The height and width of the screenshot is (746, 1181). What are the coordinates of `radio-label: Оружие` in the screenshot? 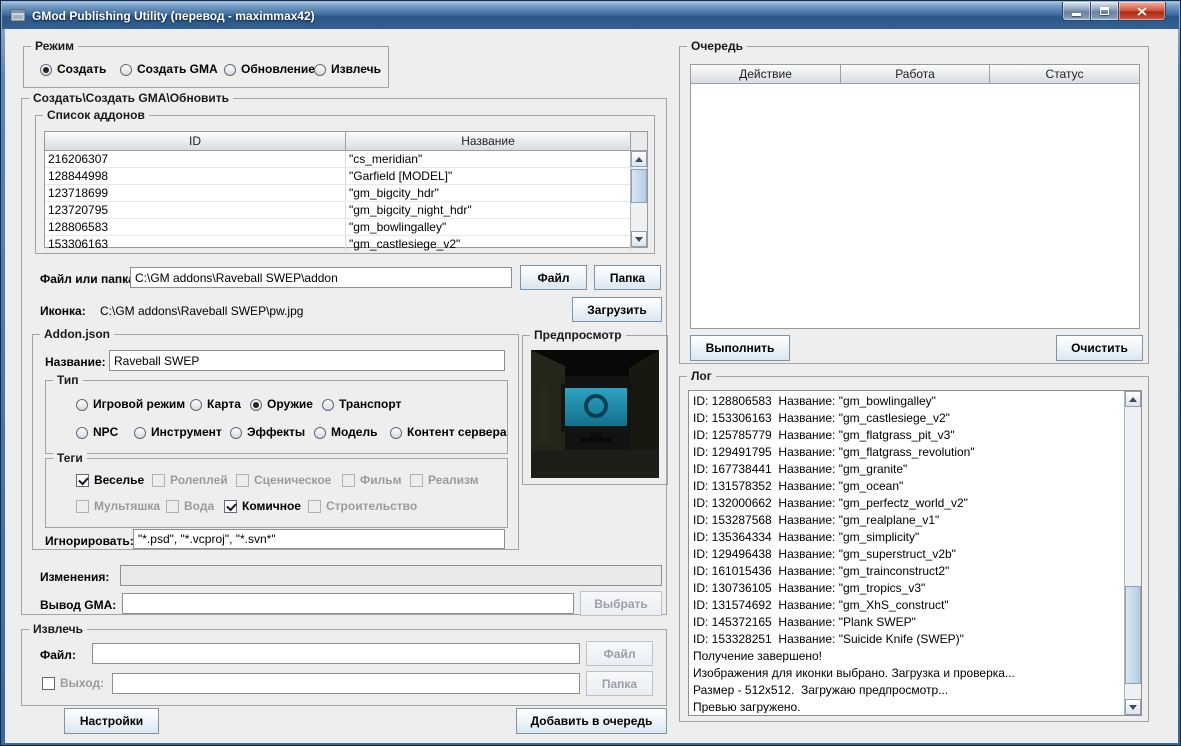 It's located at (290, 404).